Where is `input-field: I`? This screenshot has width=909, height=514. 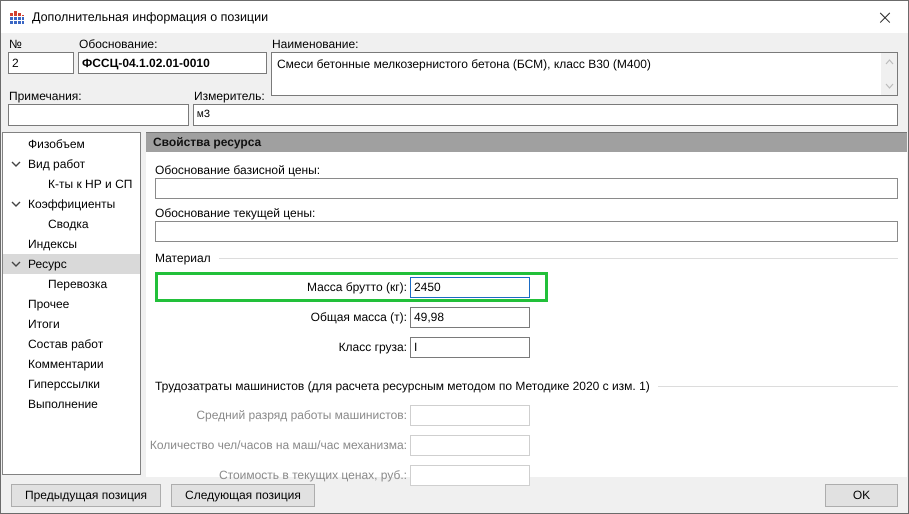
input-field: I is located at coordinates (470, 347).